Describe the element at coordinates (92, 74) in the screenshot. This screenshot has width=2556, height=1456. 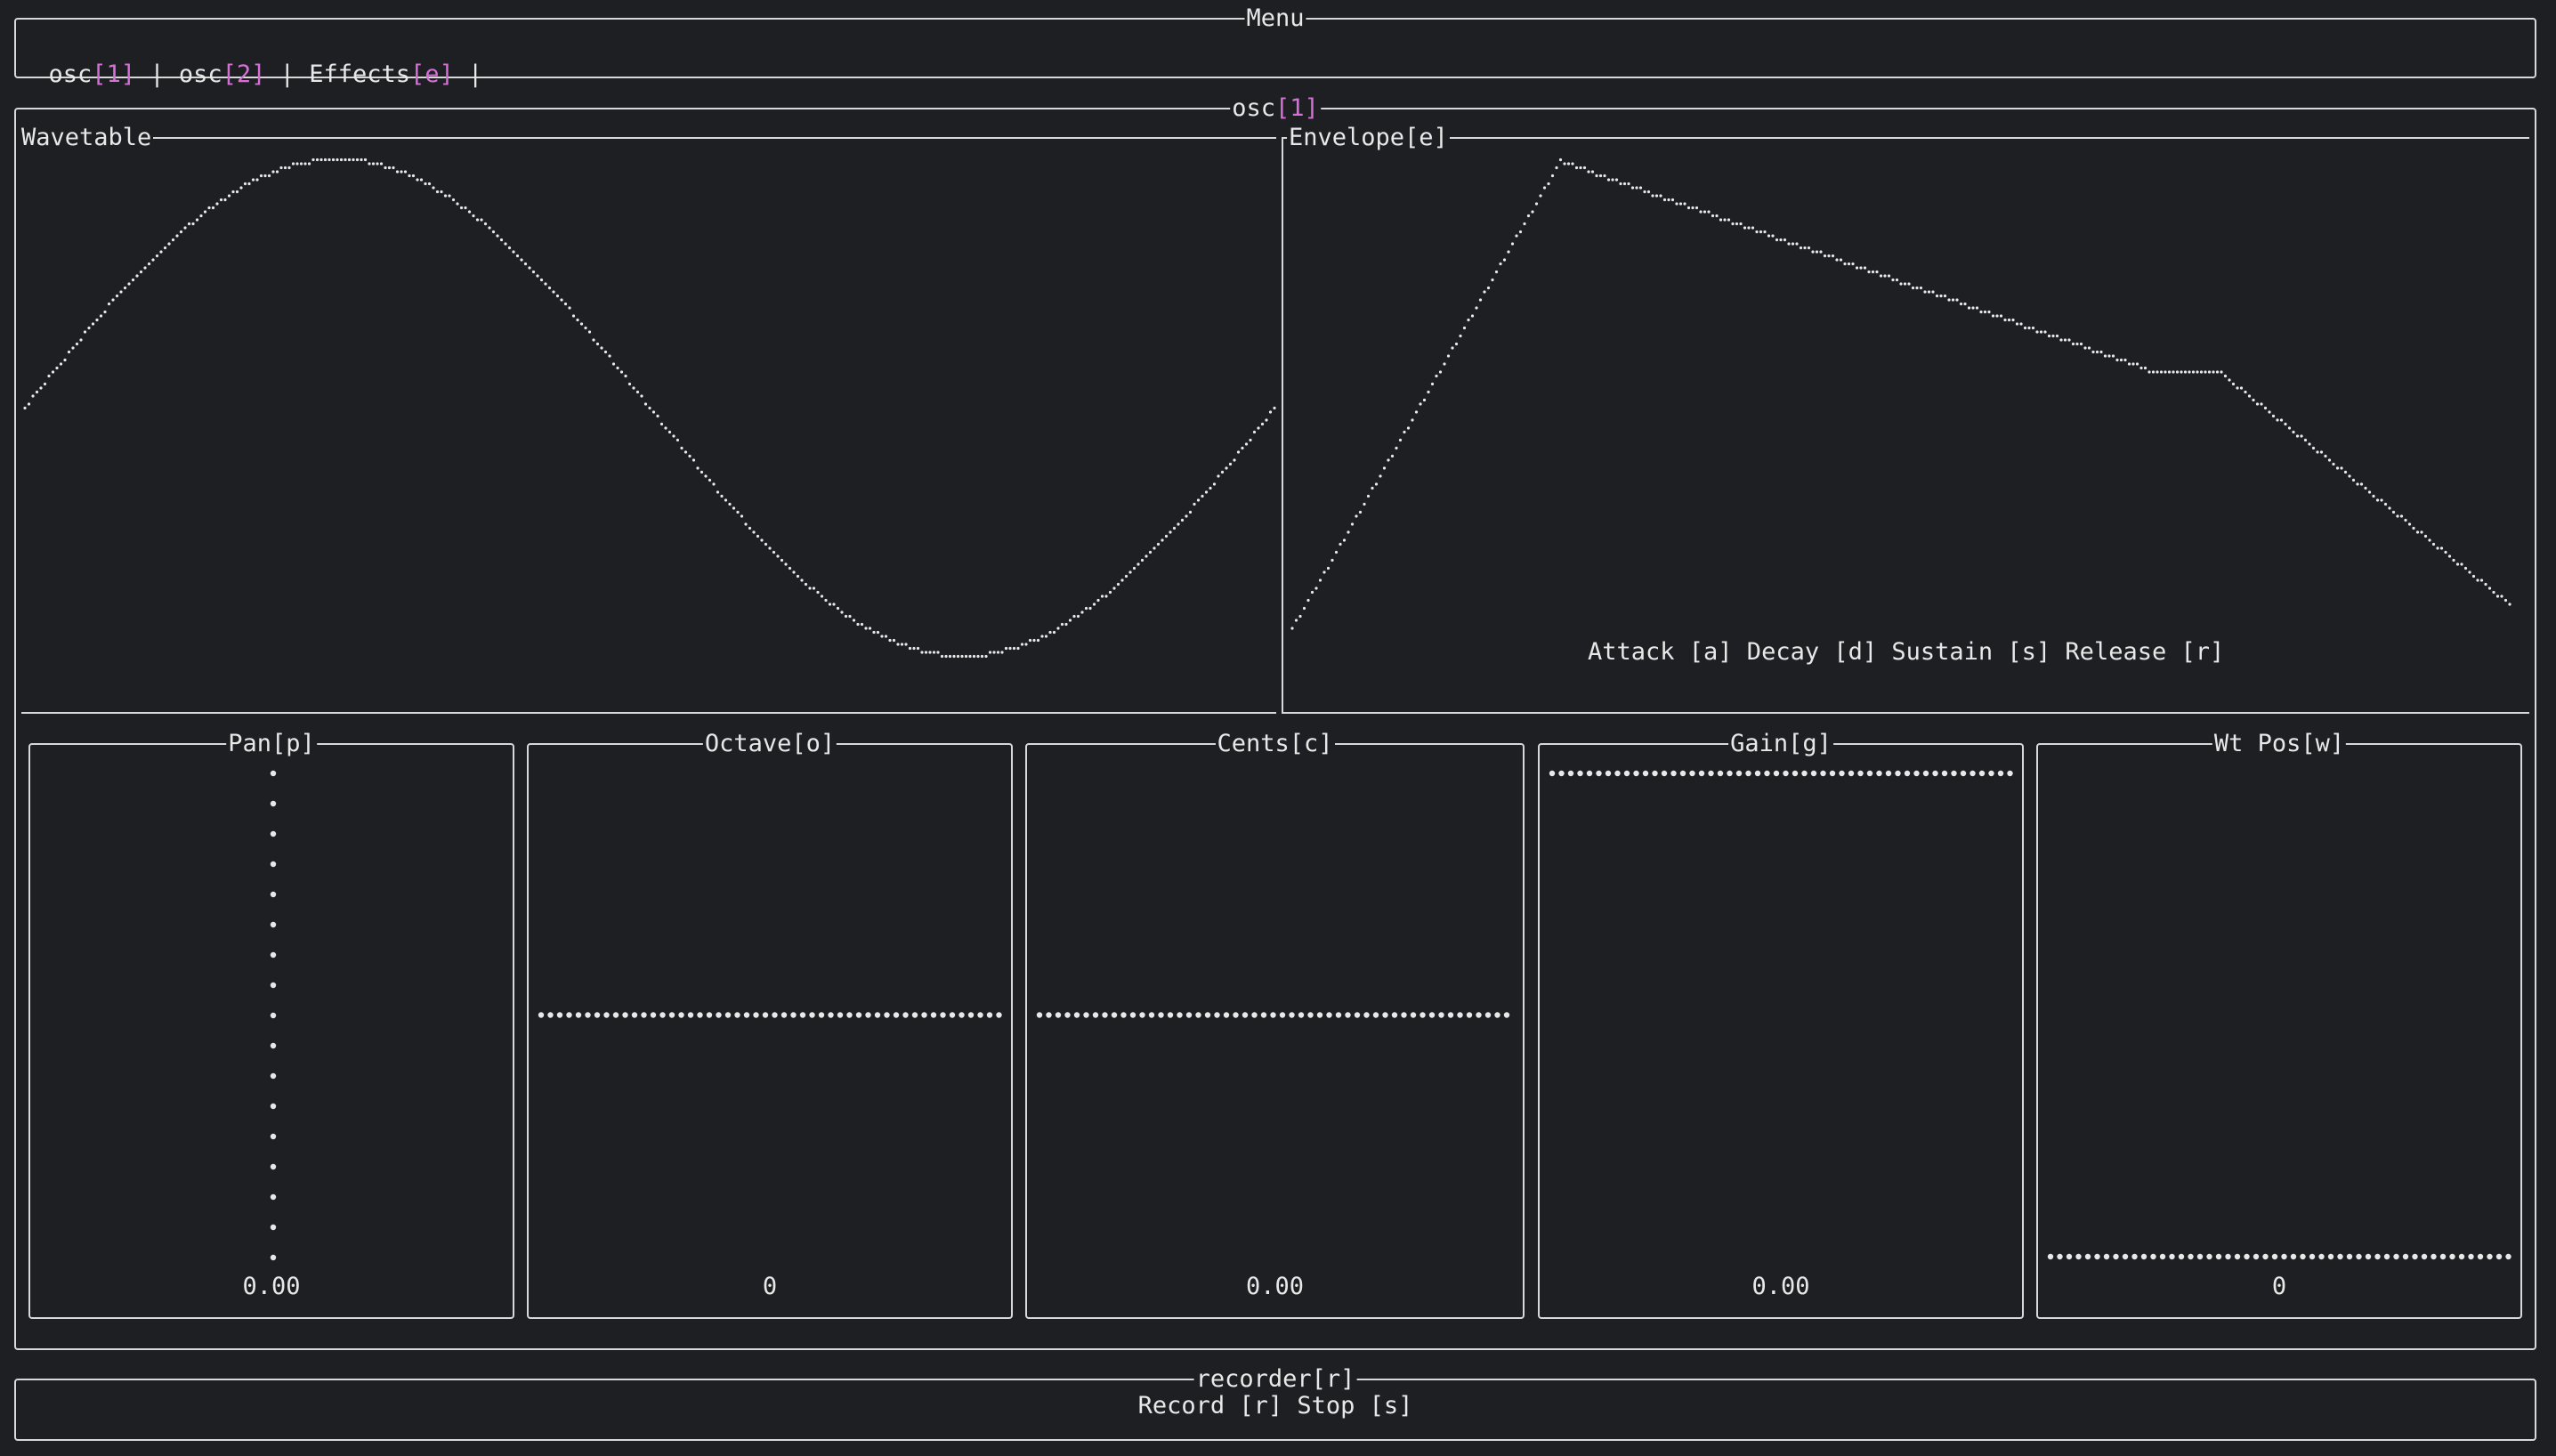
I see `menu-item-osc-1: osc[1]` at that location.